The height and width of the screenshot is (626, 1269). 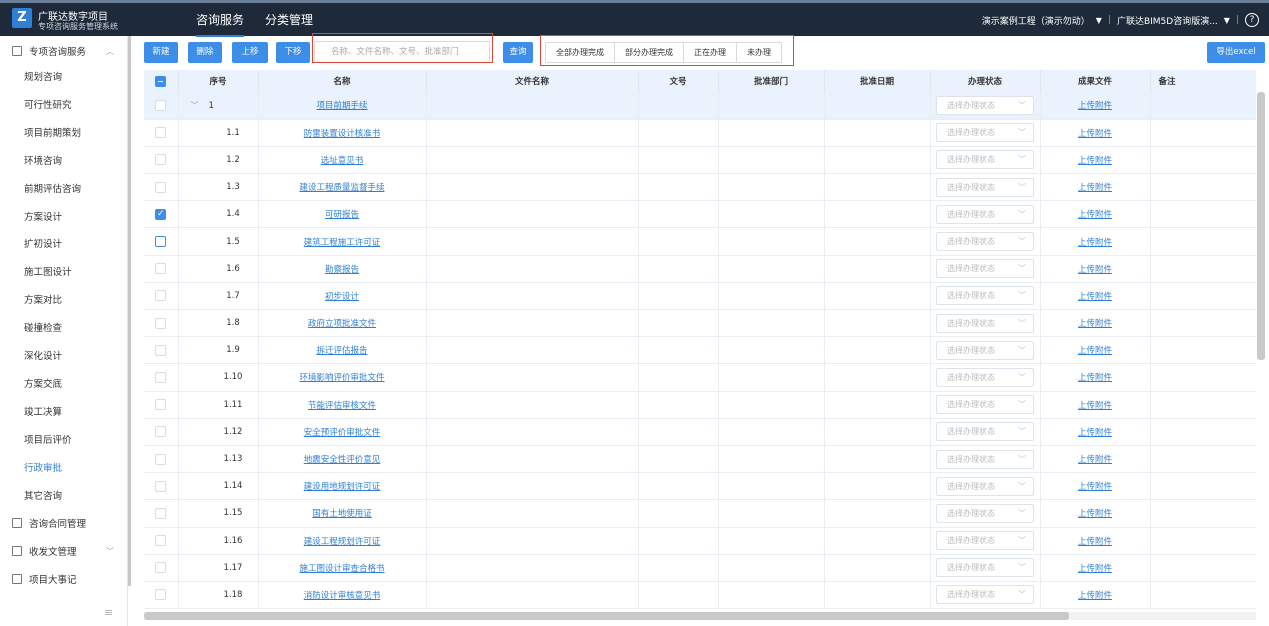 What do you see at coordinates (342, 243) in the screenshot?
I see `item-name-link: 建筑工程施工许可证` at bounding box center [342, 243].